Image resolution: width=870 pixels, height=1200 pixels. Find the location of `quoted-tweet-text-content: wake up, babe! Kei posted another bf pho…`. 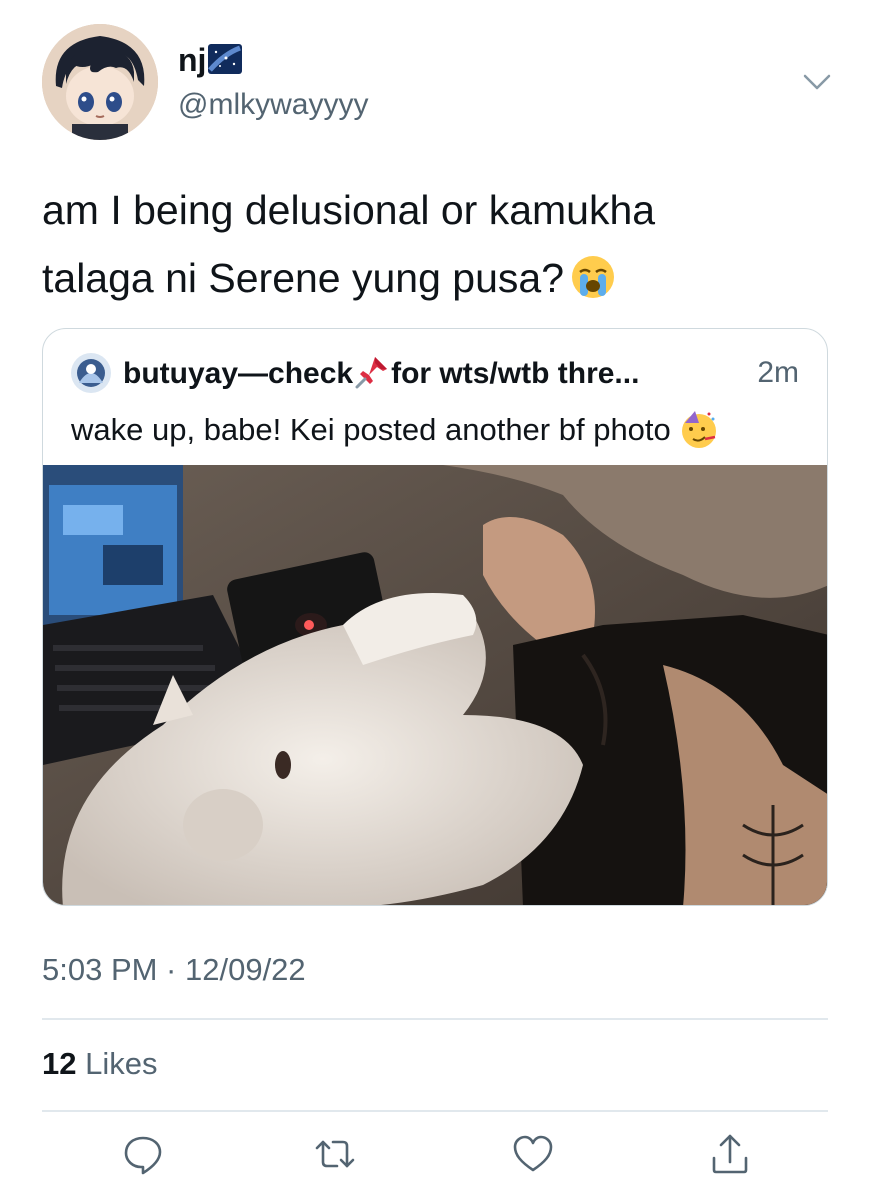

quoted-tweet-text-content: wake up, babe! Kei posted another bf pho… is located at coordinates (371, 429).